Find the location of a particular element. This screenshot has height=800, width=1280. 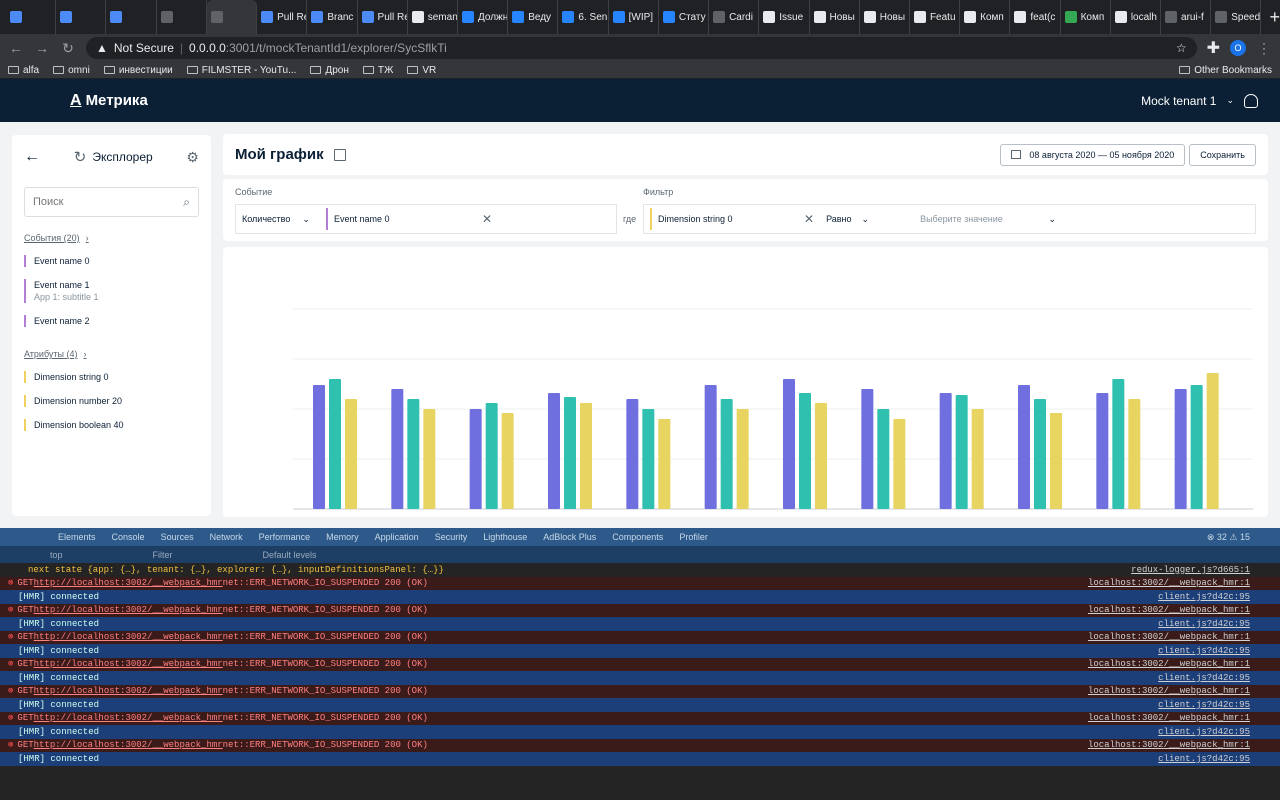

back-icon: ← is located at coordinates (16, 48).